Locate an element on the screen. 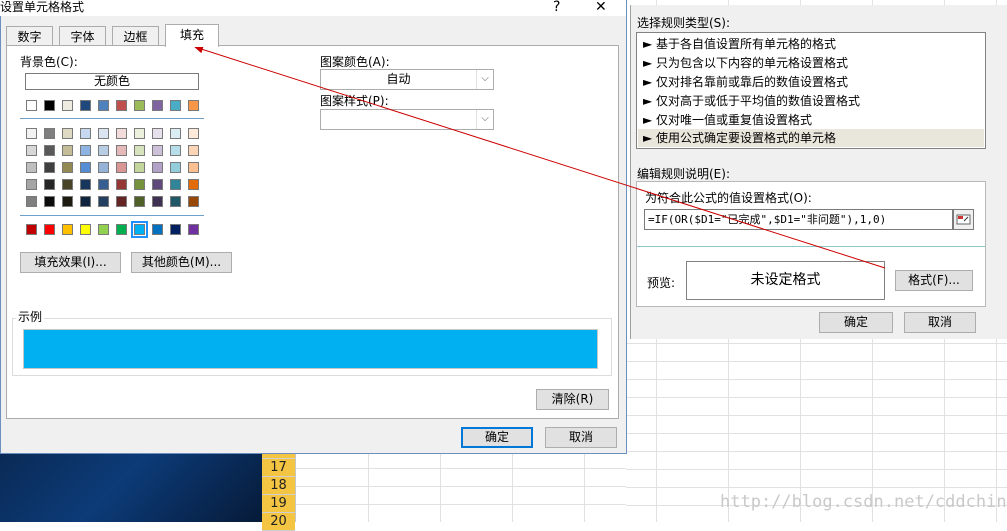  tab-border: 边框 is located at coordinates (135, 36).